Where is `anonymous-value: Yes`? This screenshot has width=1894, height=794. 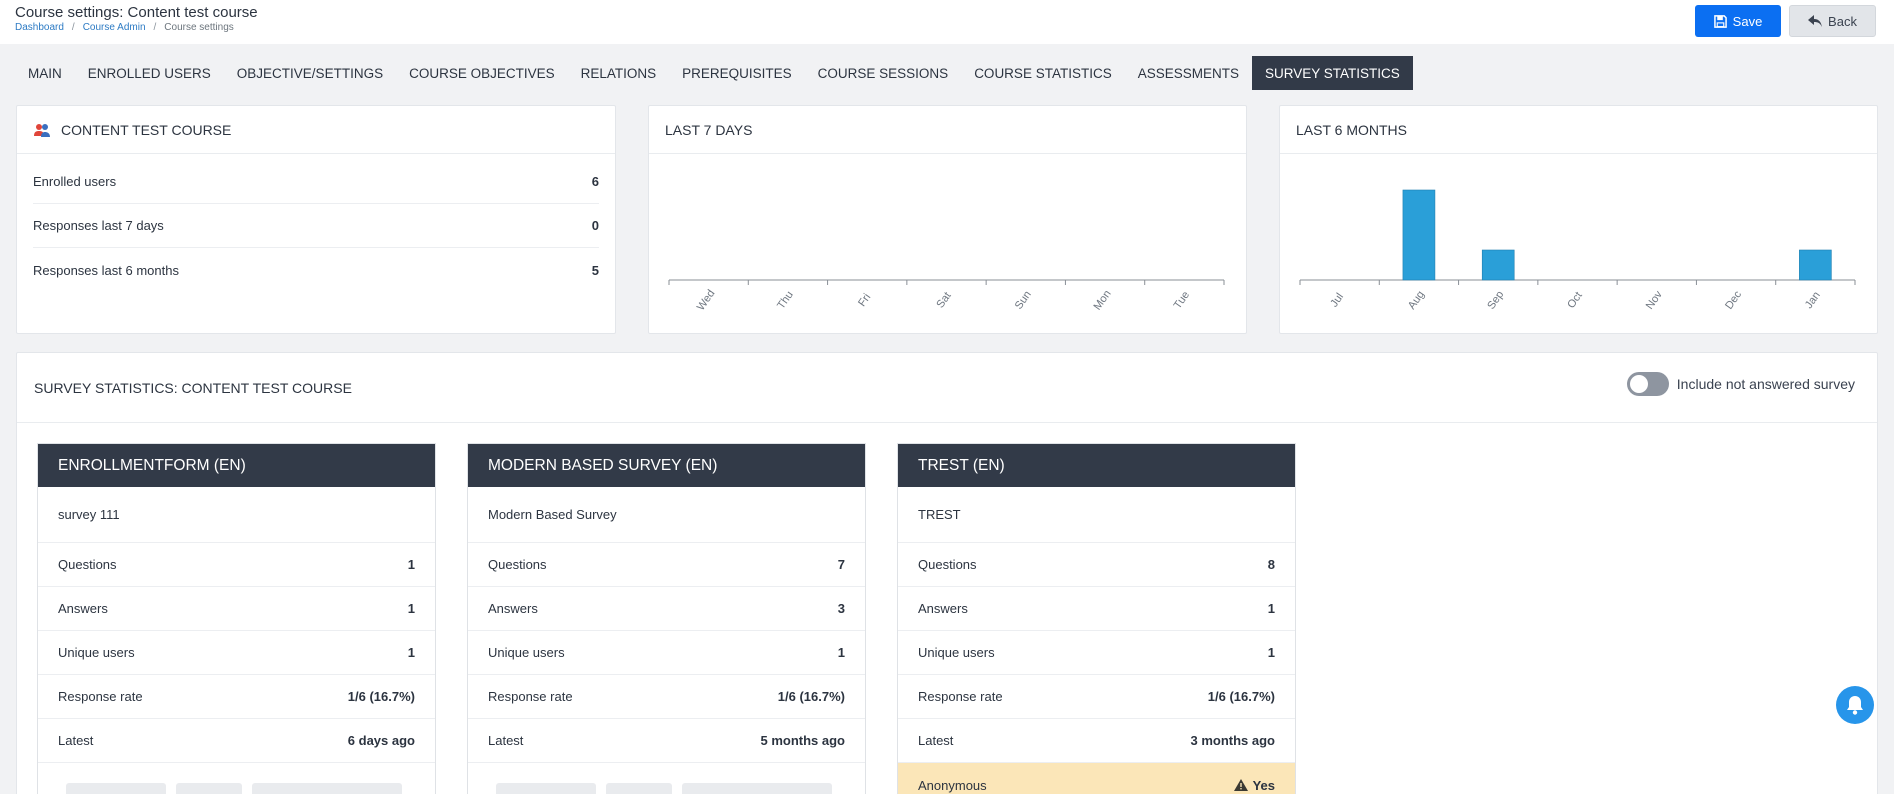 anonymous-value: Yes is located at coordinates (1254, 785).